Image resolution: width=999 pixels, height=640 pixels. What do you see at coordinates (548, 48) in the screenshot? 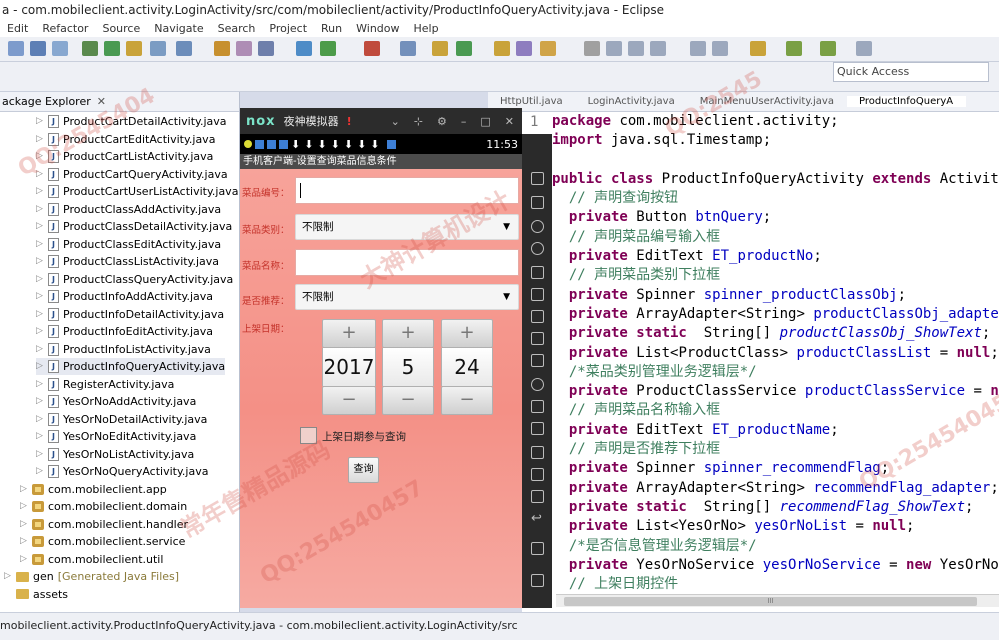
I see `pencil-icon` at bounding box center [548, 48].